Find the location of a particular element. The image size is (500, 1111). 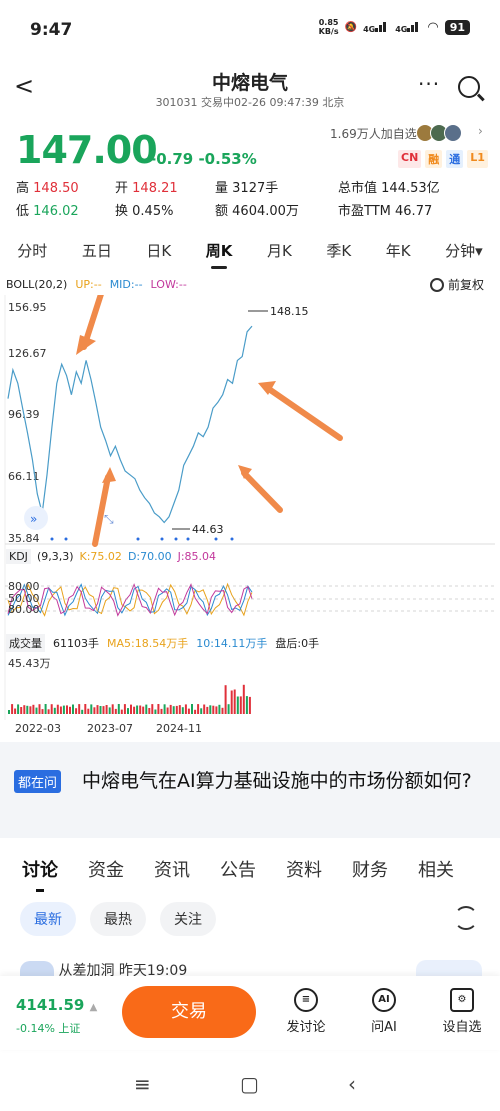

kdj-legend: KDJ (9,3,3) K:75.02 D:70.00 J:85.04 is located at coordinates (111, 556).